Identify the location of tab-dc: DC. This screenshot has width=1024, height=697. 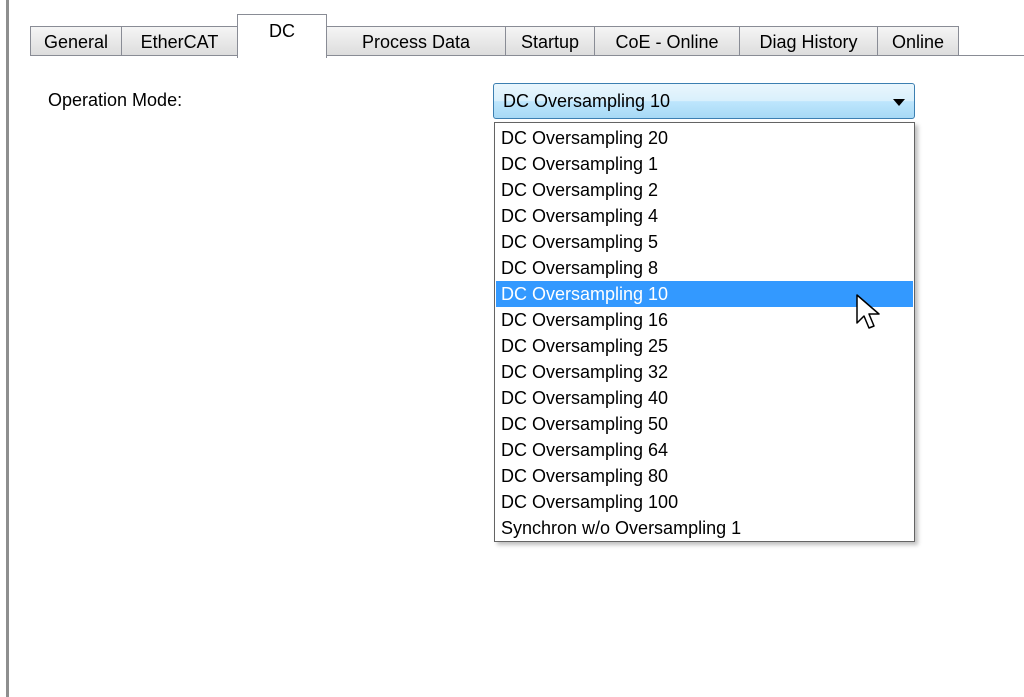
(282, 36).